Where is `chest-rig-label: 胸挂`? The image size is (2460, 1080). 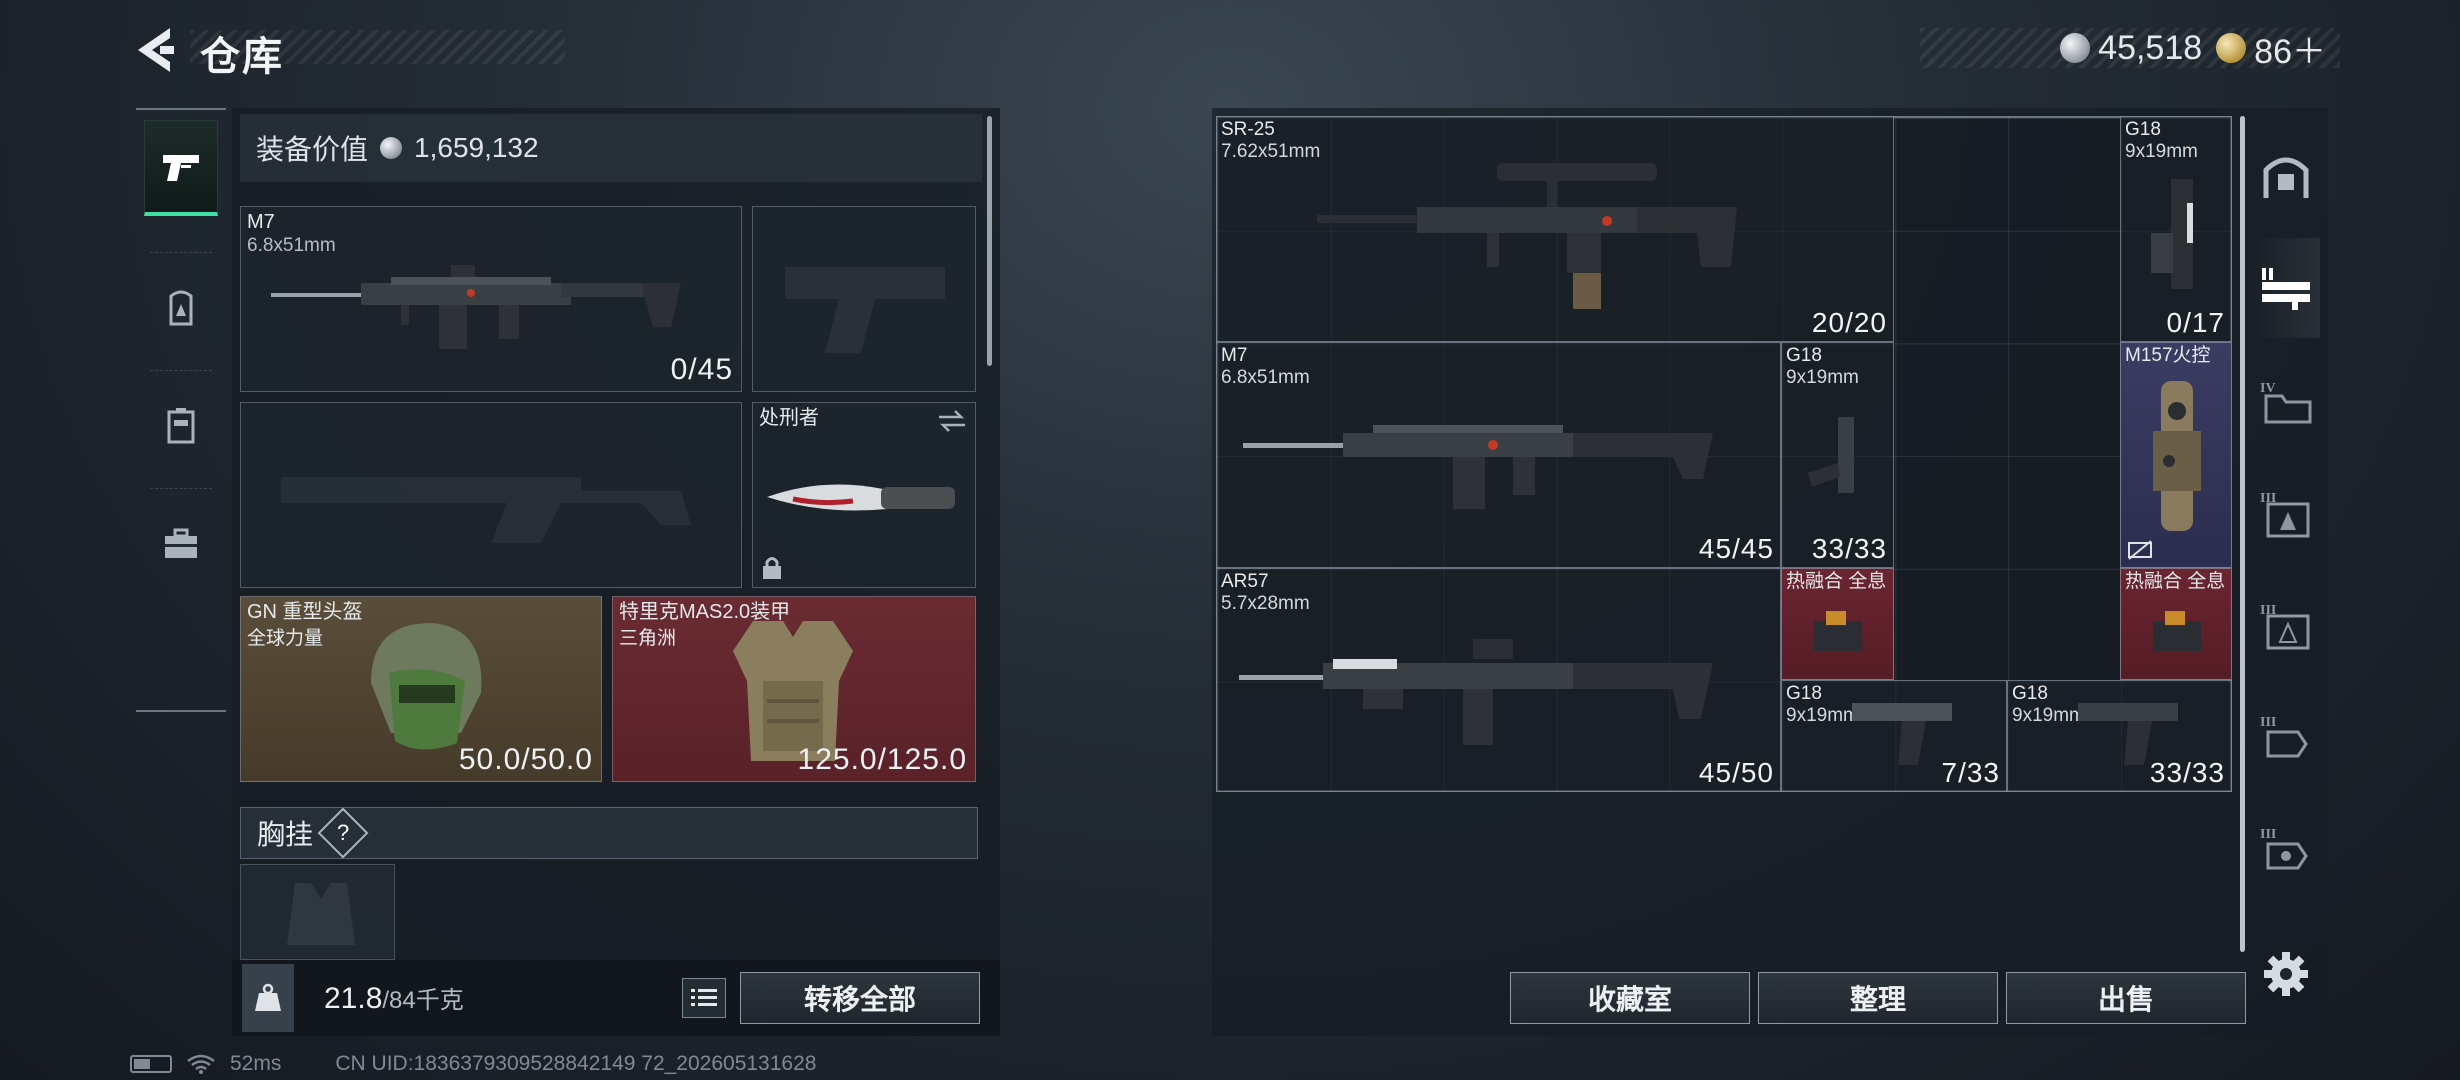 chest-rig-label: 胸挂 is located at coordinates (285, 834).